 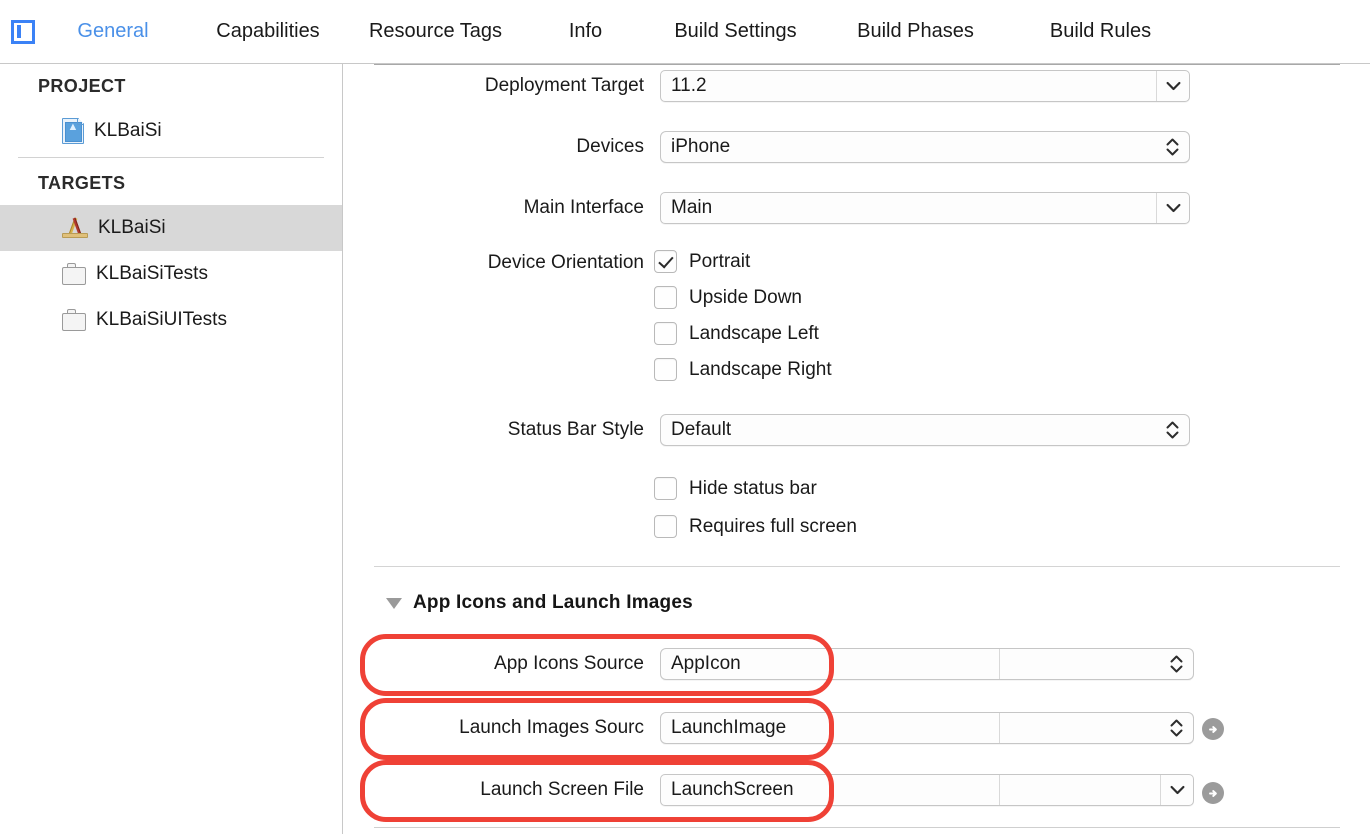 I want to click on section-title: App Icons and Launch Images, so click(x=553, y=602).